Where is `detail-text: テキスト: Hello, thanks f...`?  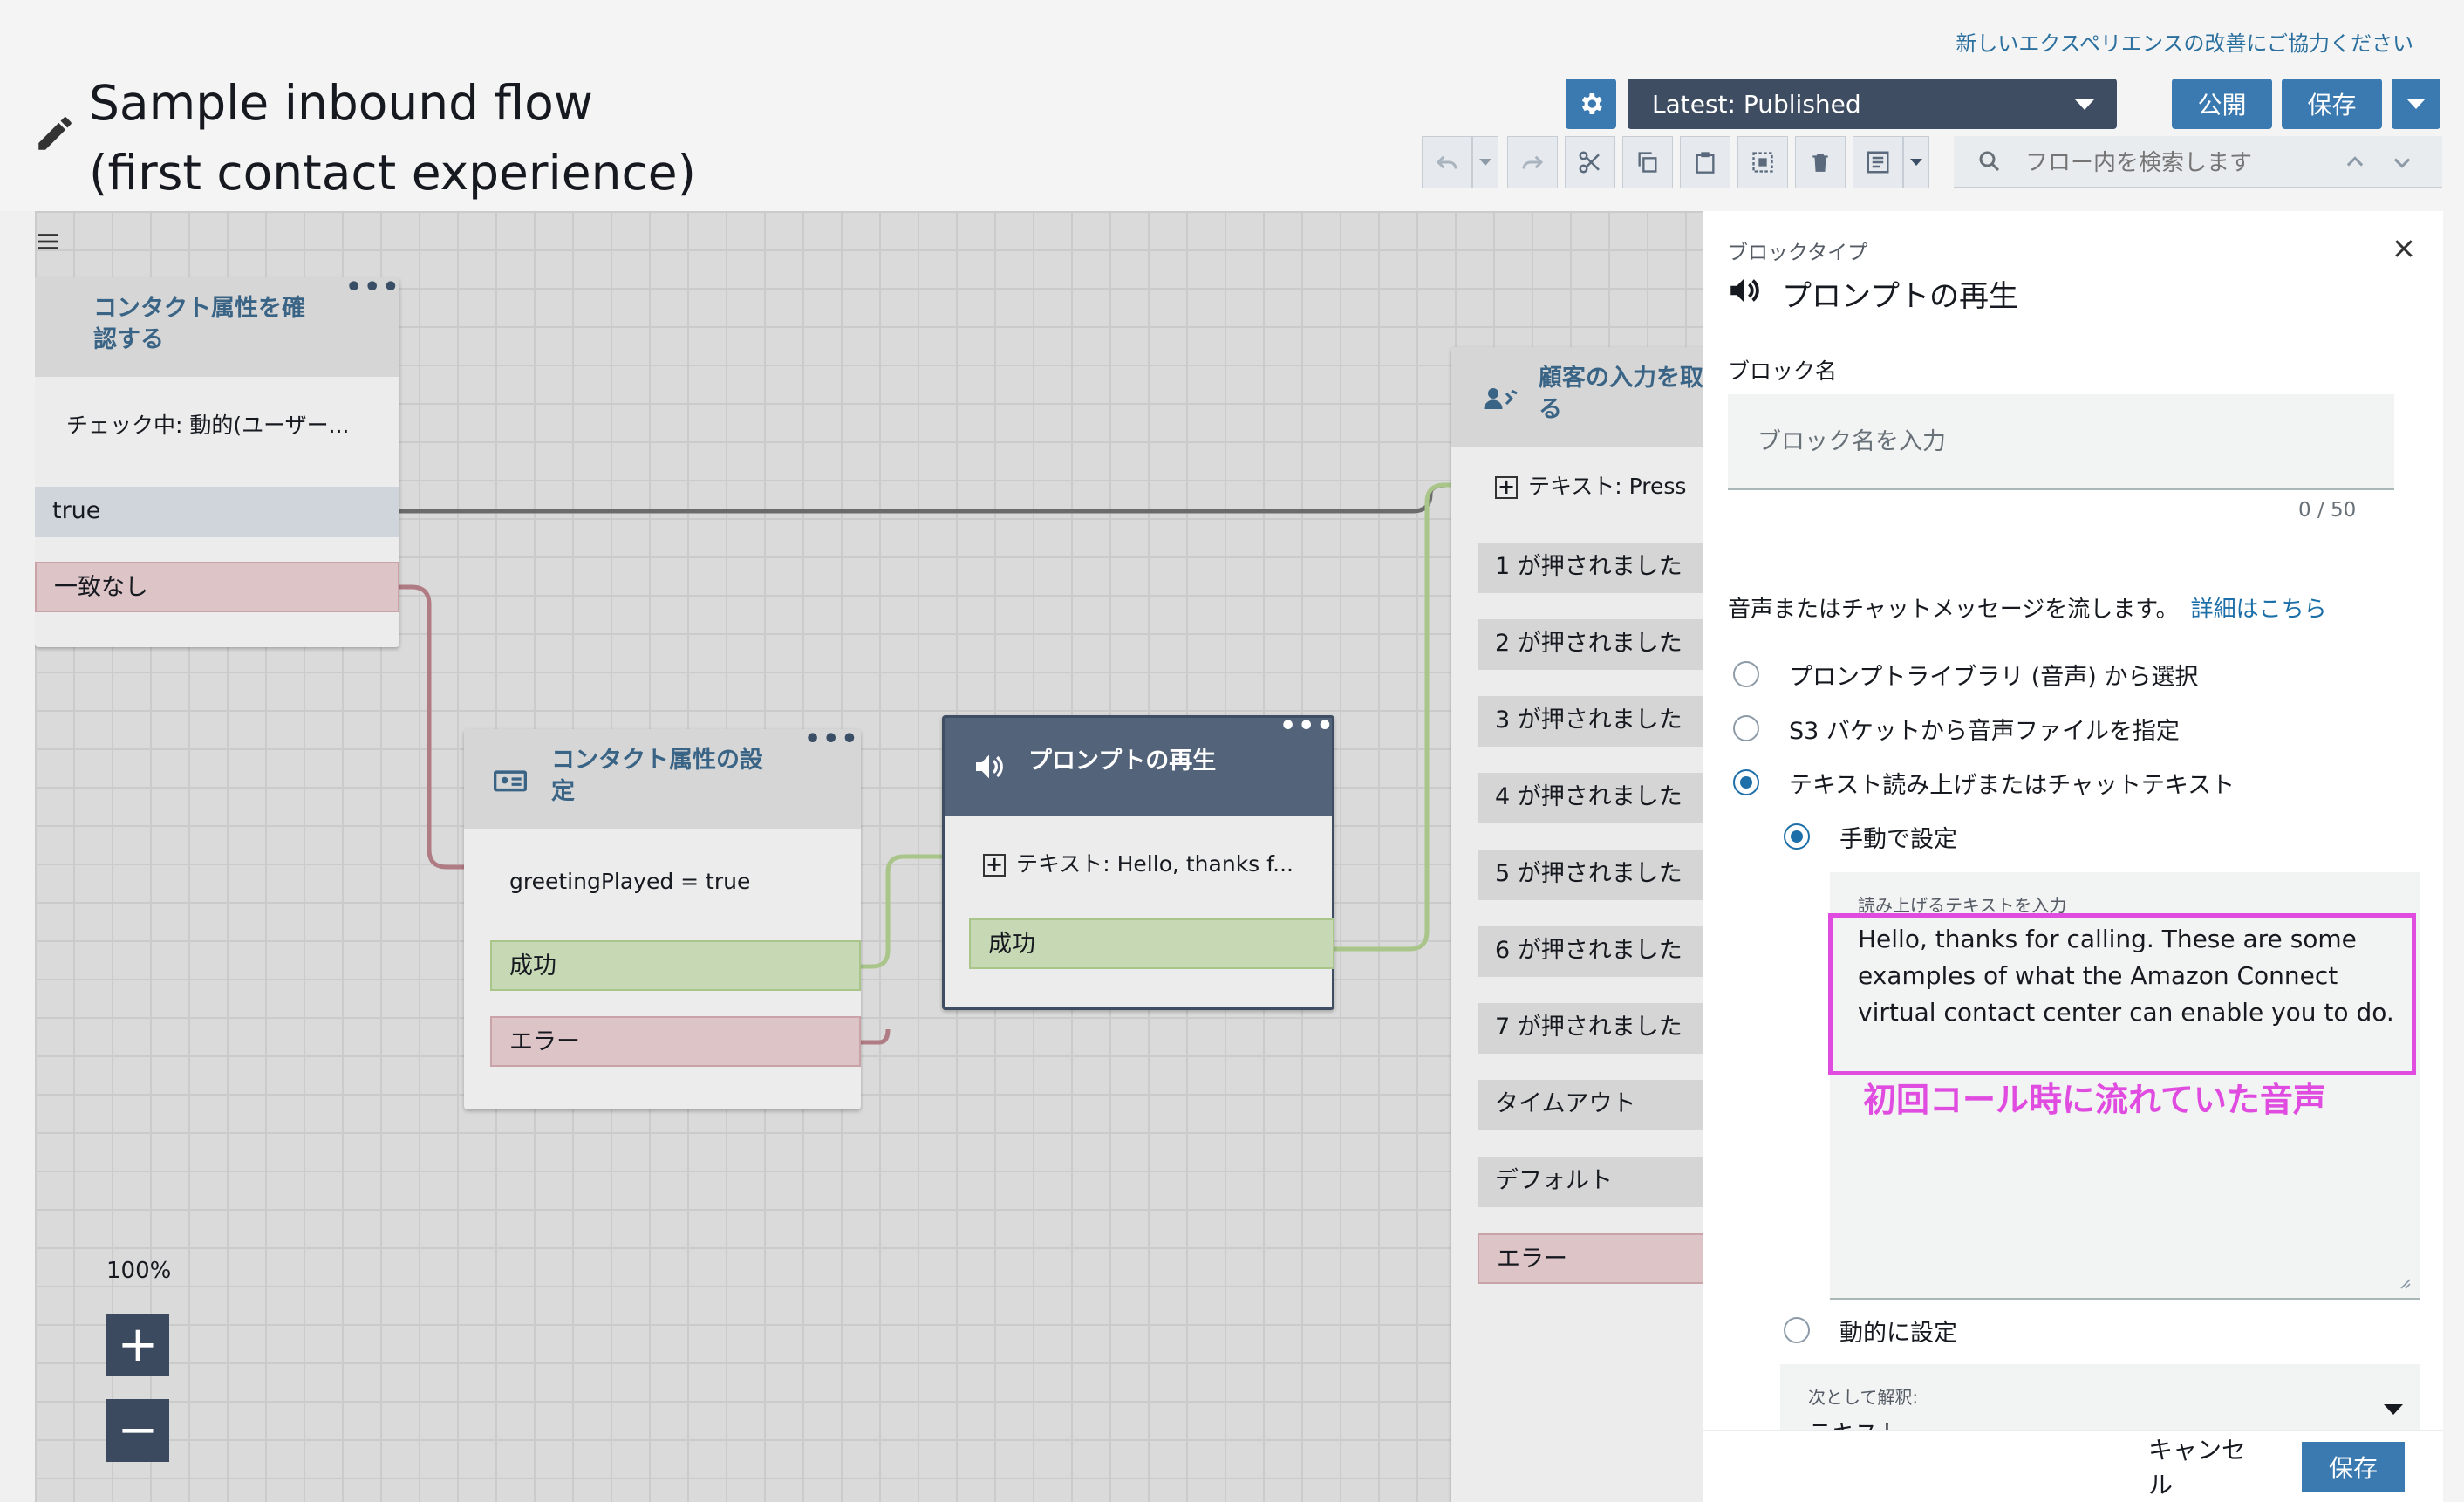 detail-text: テキスト: Hello, thanks f... is located at coordinates (1154, 864).